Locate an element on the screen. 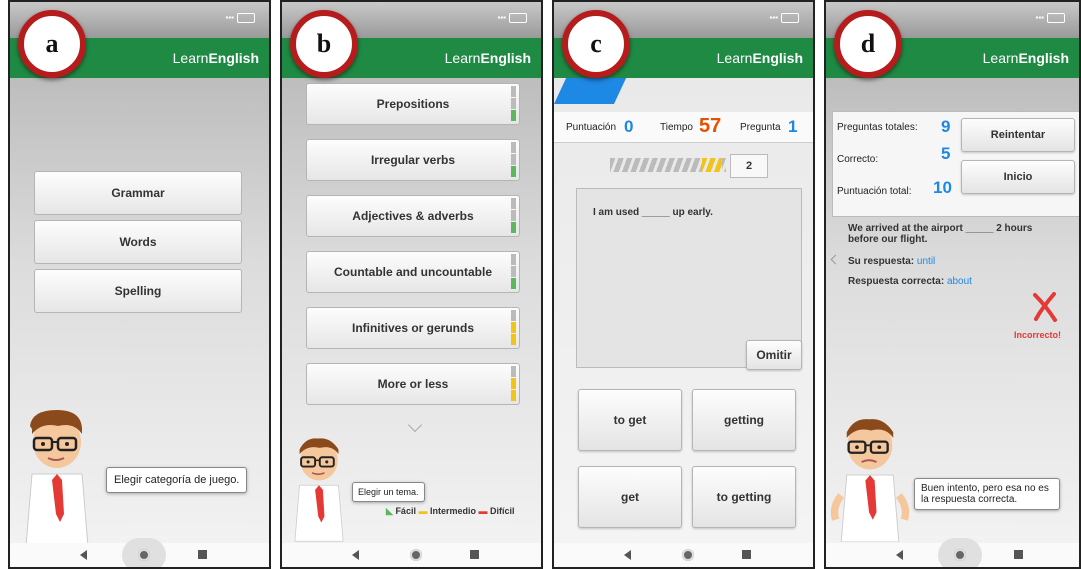 This screenshot has height=569, width=1081. topic-adjectives-adverbs-button: Adjectives & adverbs is located at coordinates (413, 216).